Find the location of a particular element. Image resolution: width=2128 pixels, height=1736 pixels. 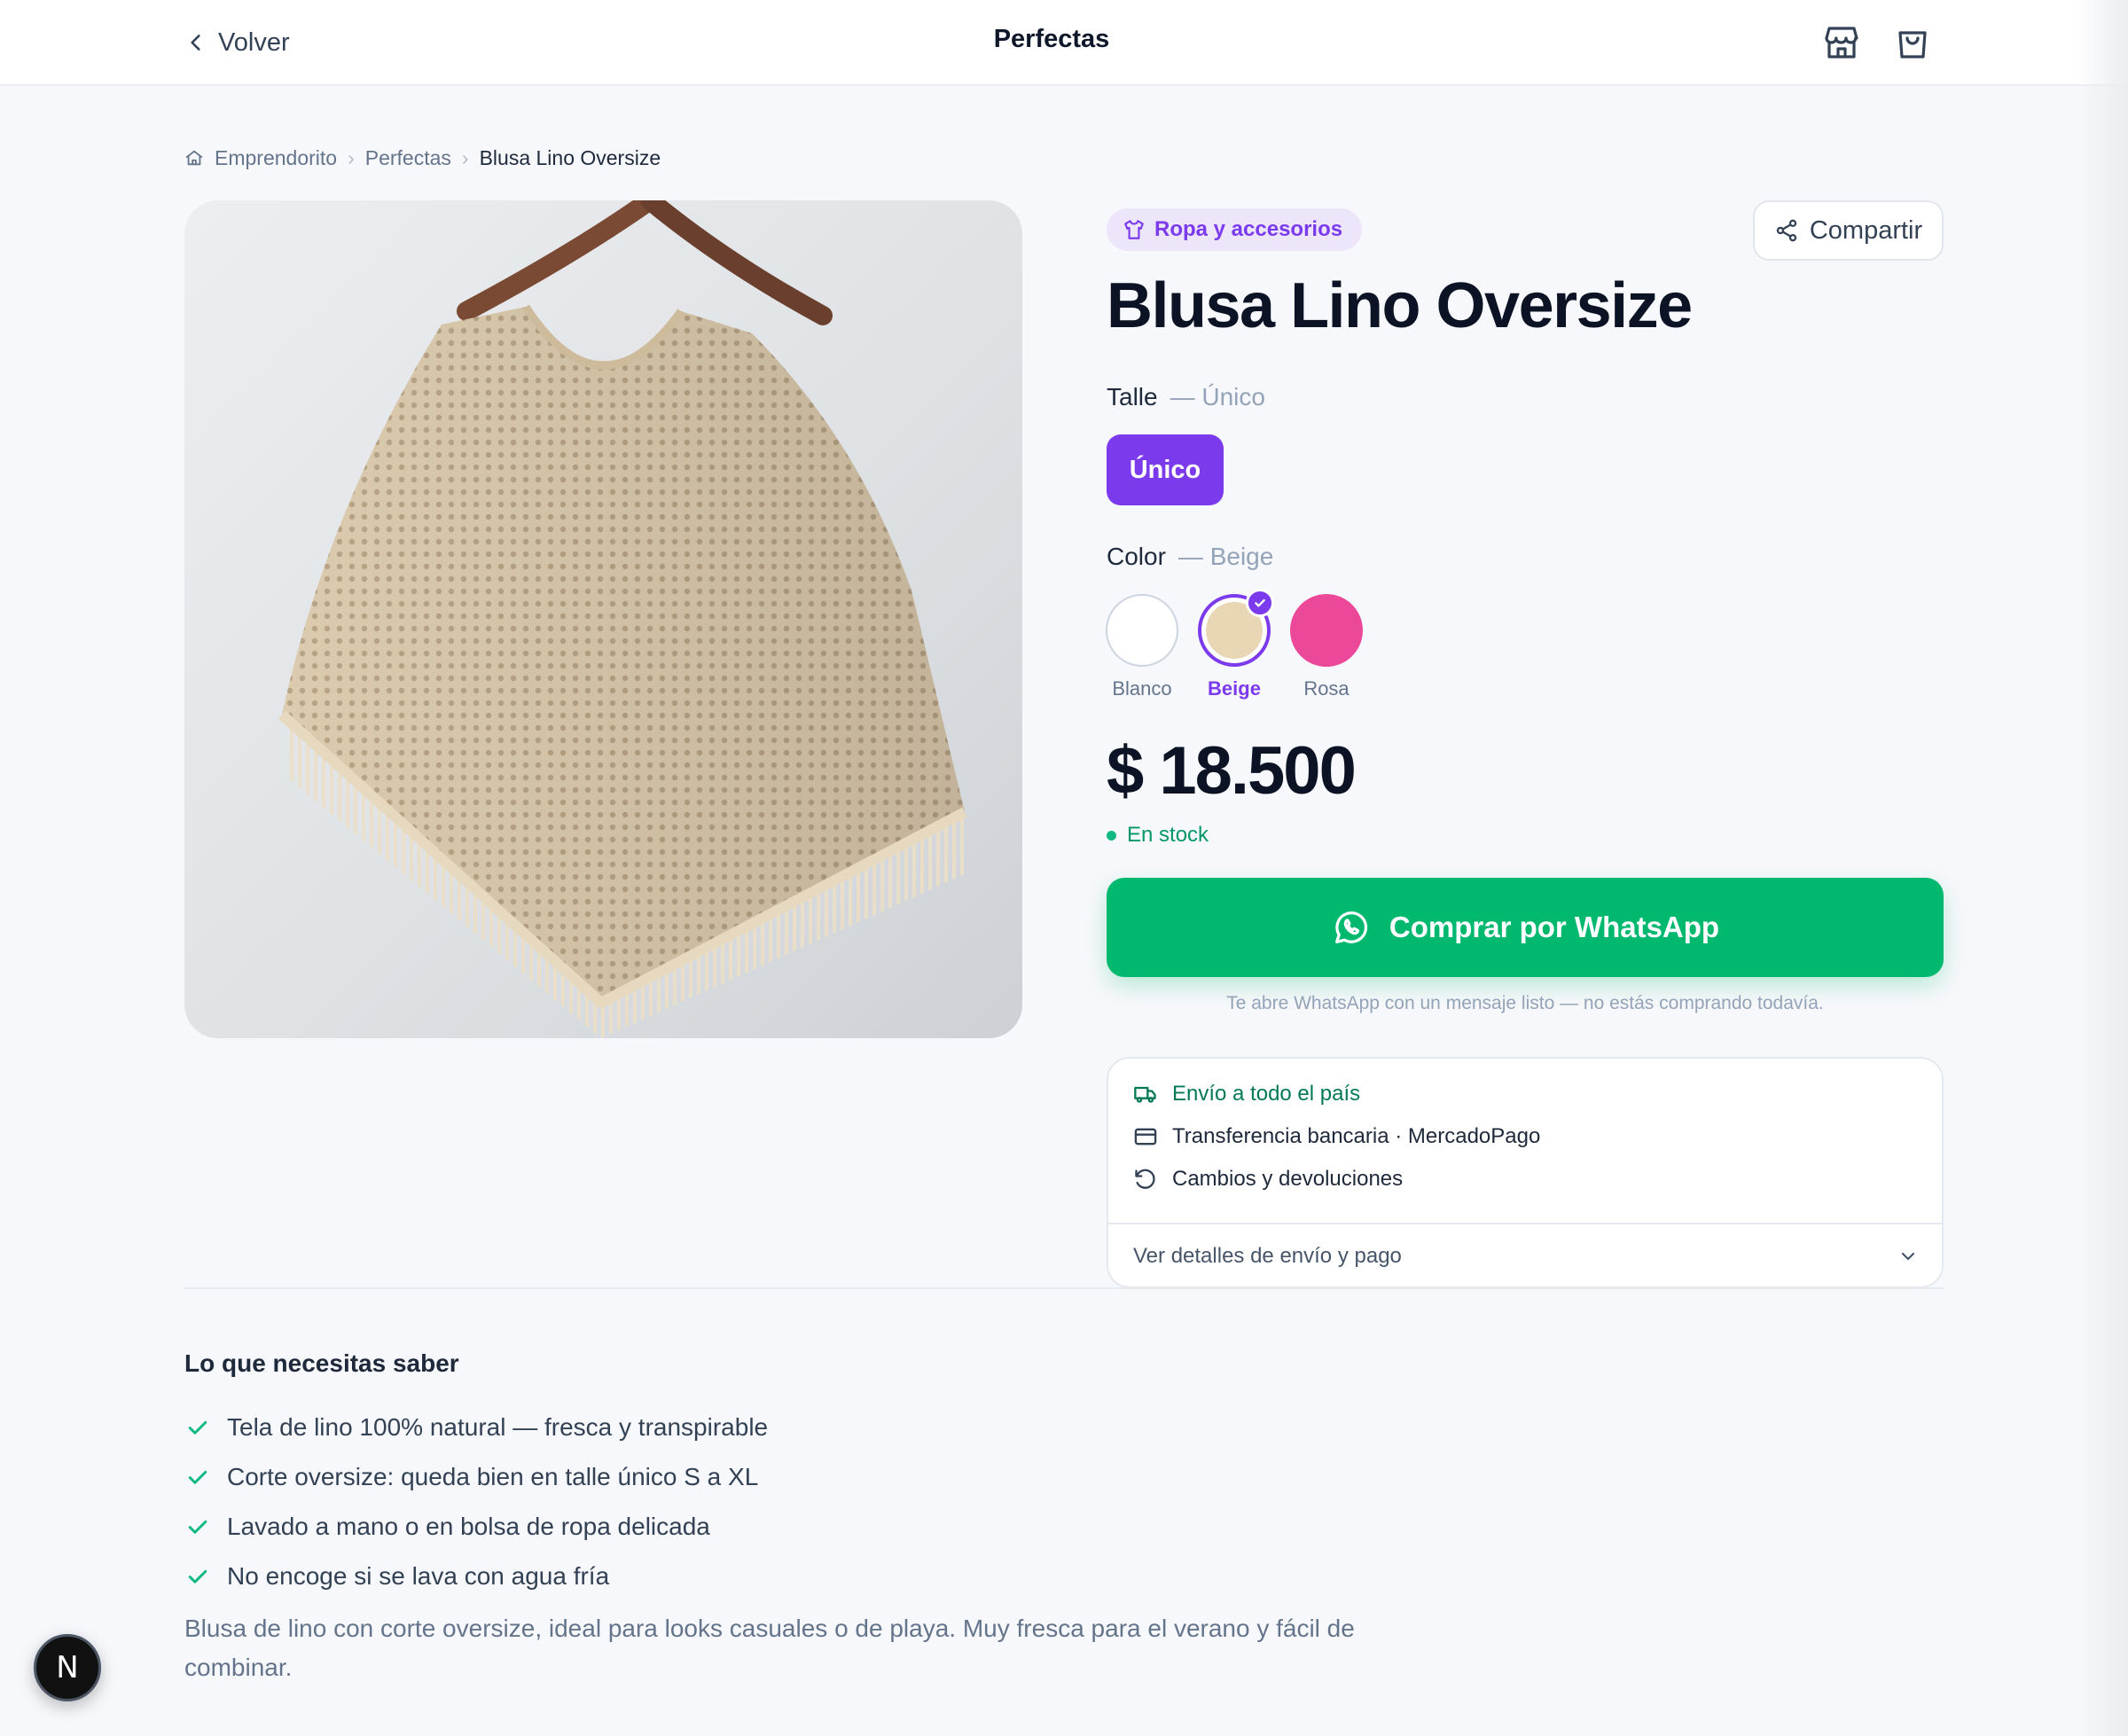

category-badge: Ropa y accesorios is located at coordinates (1235, 229).